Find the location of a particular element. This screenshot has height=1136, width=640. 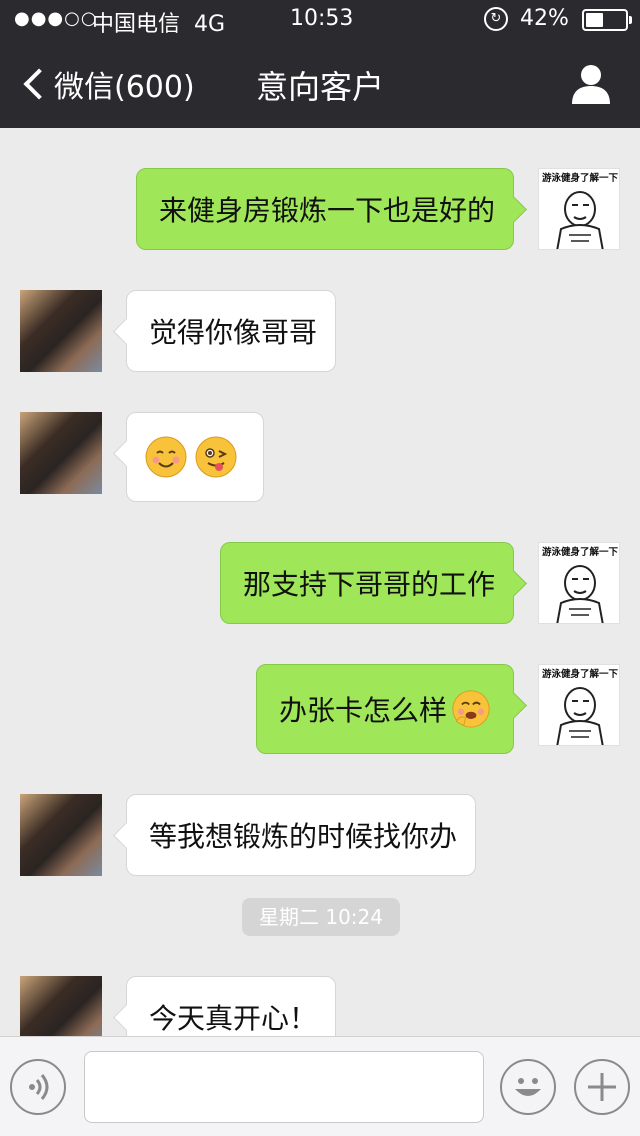

signal-strength-icon: ●●●○○ is located at coordinates (56, 18).